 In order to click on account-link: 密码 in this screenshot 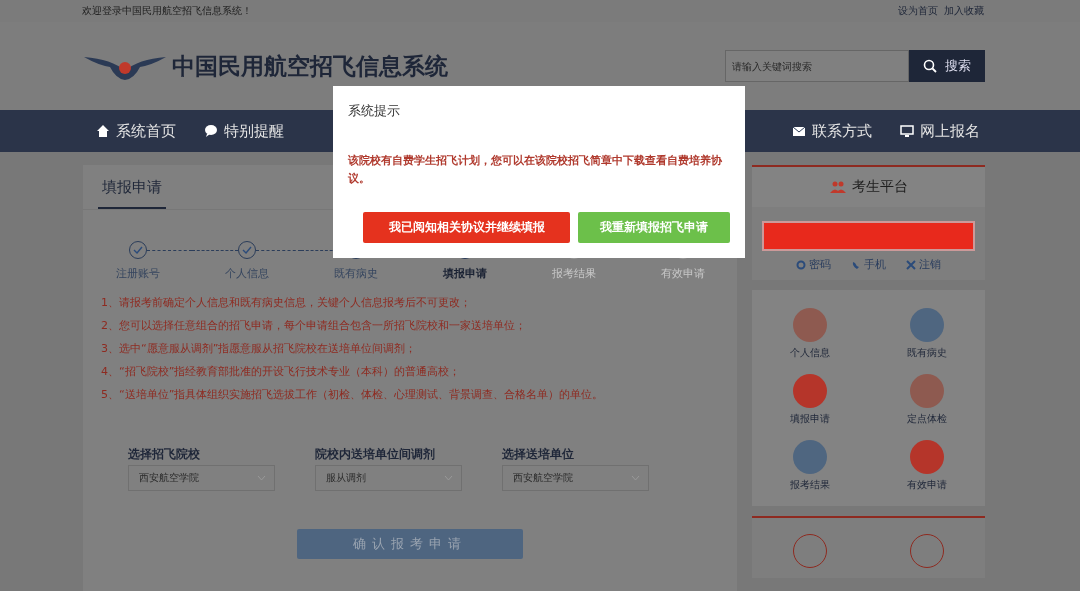, I will do `click(813, 264)`.